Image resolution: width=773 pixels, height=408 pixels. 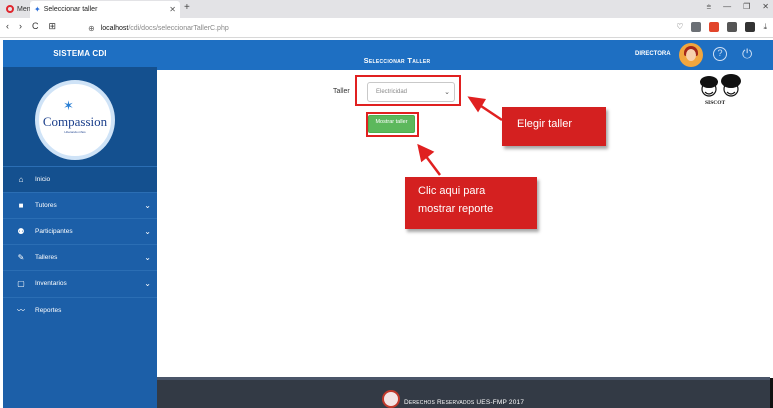 What do you see at coordinates (460, 136) in the screenshot?
I see `annotation-arrows` at bounding box center [460, 136].